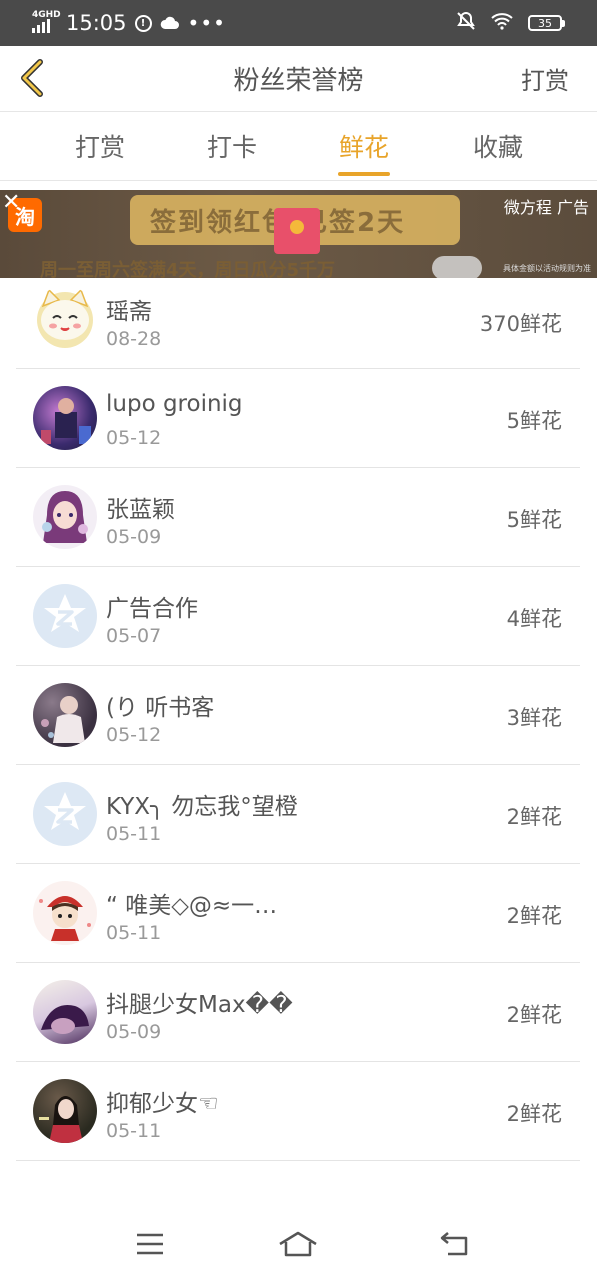 This screenshot has width=597, height=1280. I want to click on signal-icon: 4GHD, so click(46, 23).